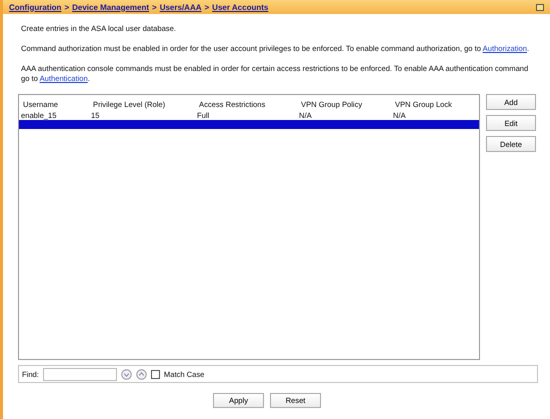 This screenshot has width=550, height=419. I want to click on find-field, so click(79, 374).